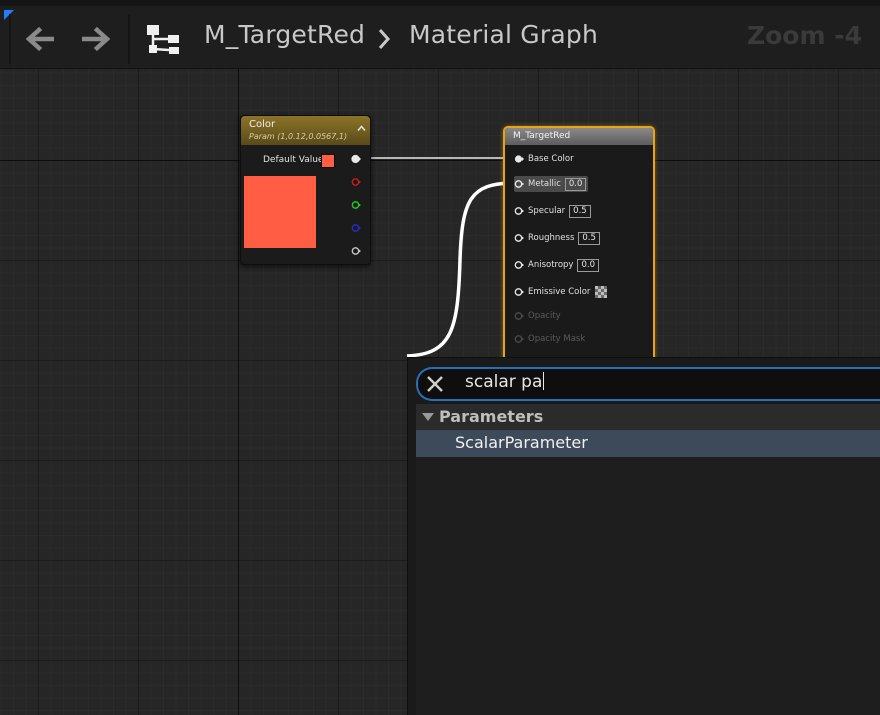 This screenshot has width=880, height=715. What do you see at coordinates (579, 136) in the screenshot?
I see `node-header: M_TargetRed` at bounding box center [579, 136].